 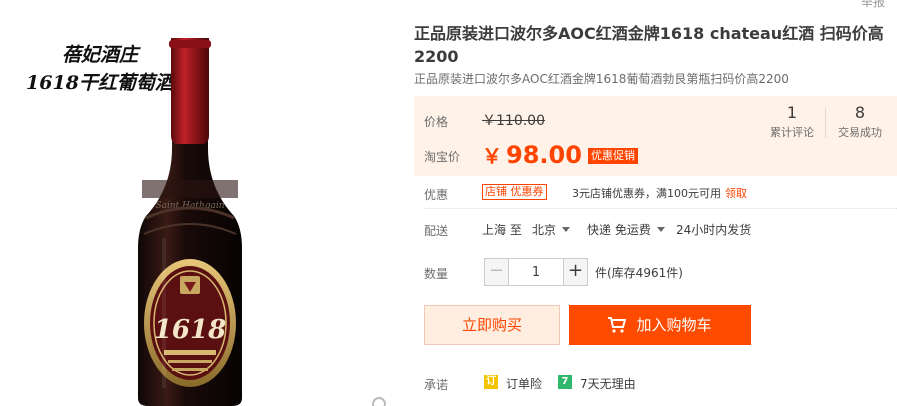 What do you see at coordinates (601, 79) in the screenshot?
I see `product-subtitle: 正品原装进口波尔多AOC红酒金牌1618葡萄酒勃艮第瓶扫码价高2200` at bounding box center [601, 79].